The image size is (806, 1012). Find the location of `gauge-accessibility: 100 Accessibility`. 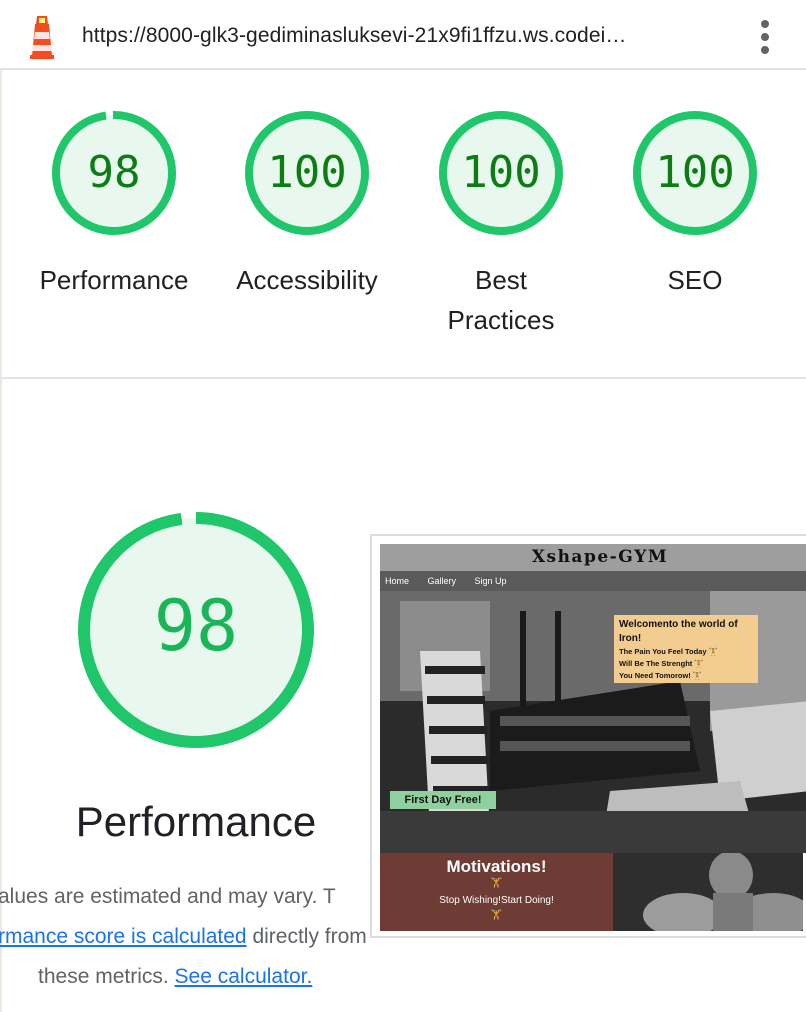

gauge-accessibility: 100 Accessibility is located at coordinates (307, 204).